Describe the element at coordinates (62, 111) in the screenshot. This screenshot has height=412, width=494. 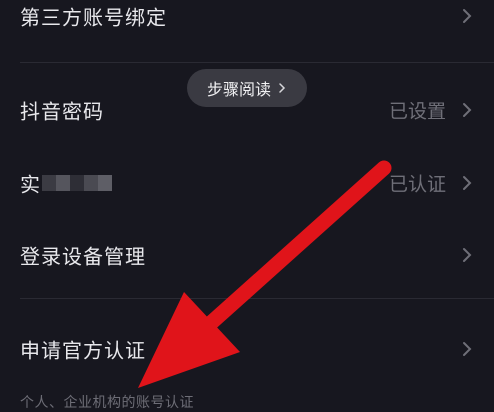
I see `settings-row-label: 抖音密码` at that location.